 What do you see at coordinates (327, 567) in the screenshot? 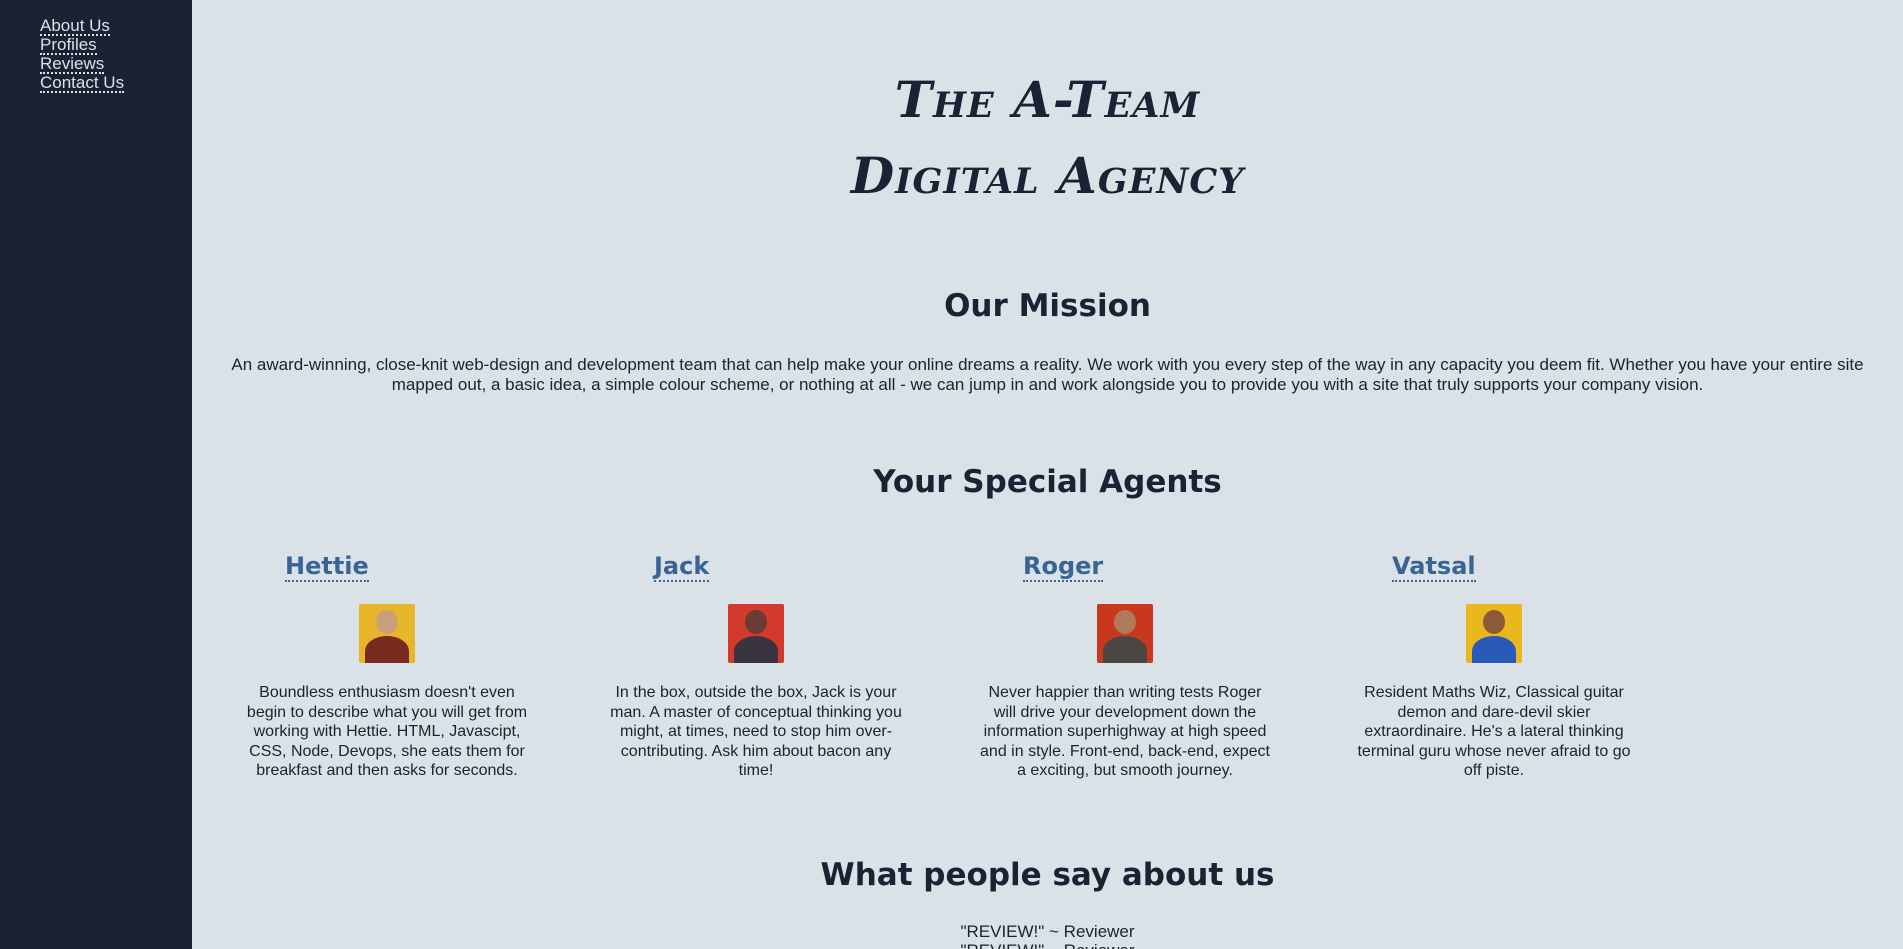
I see `agent-name-link: Hettie` at bounding box center [327, 567].